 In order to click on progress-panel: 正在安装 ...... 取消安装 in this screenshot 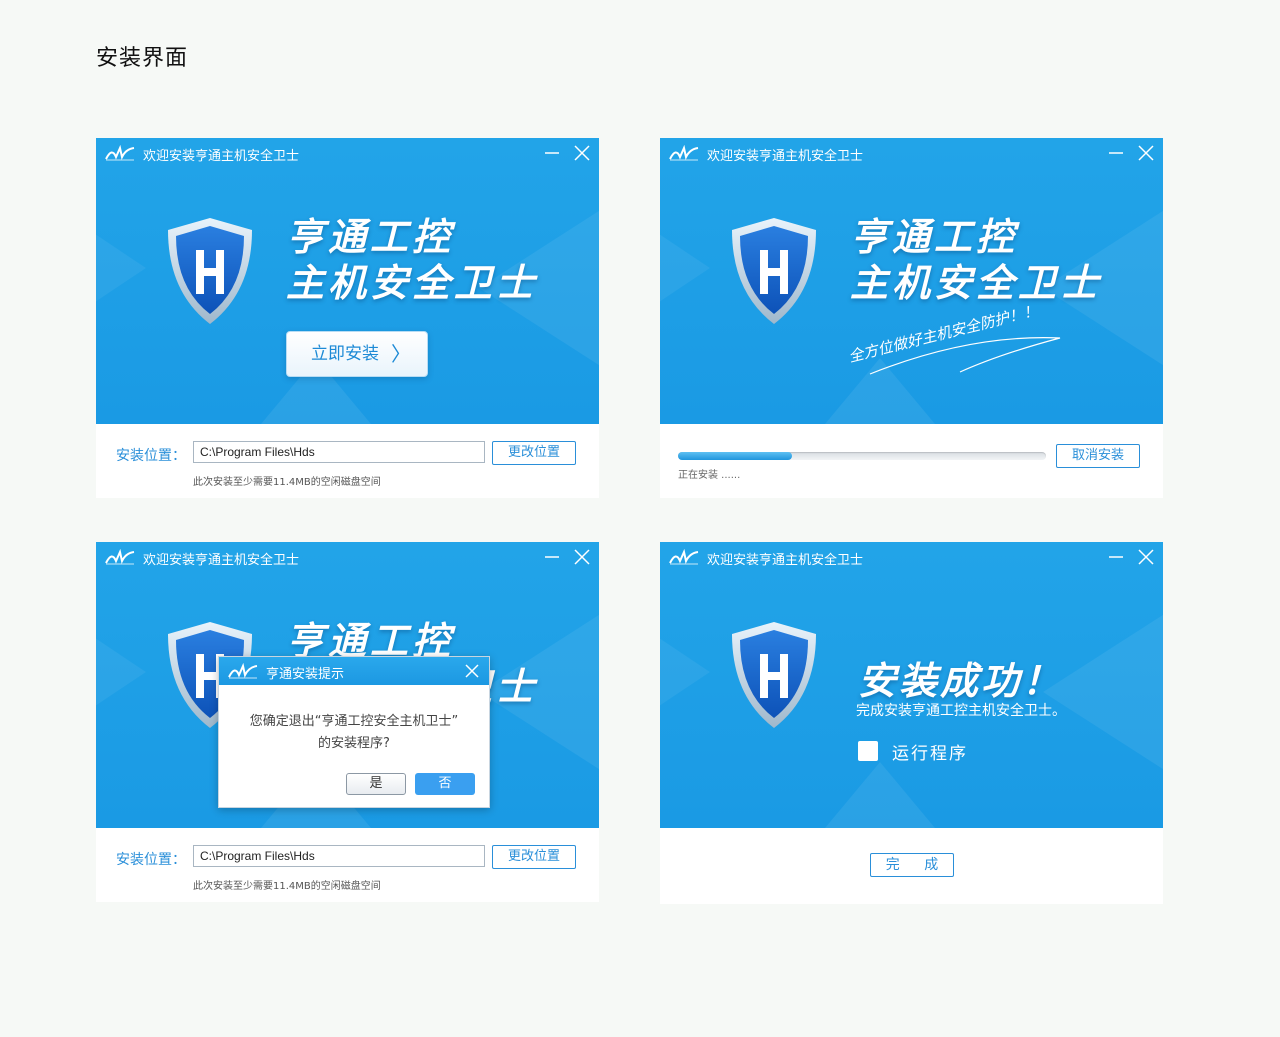, I will do `click(911, 461)`.